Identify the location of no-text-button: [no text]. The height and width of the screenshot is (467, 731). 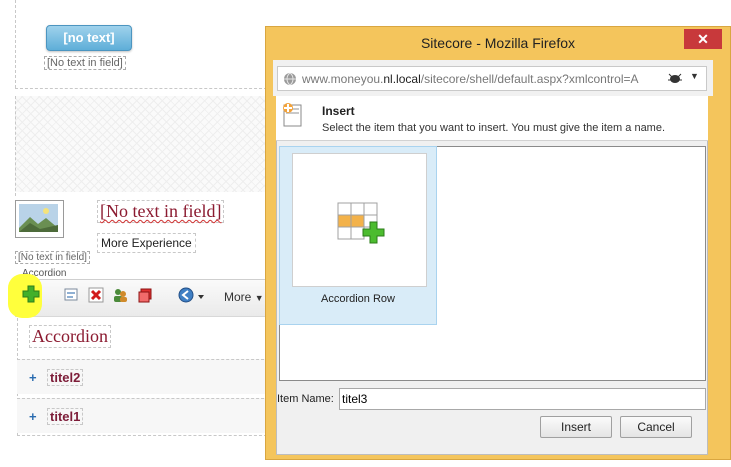
(89, 38).